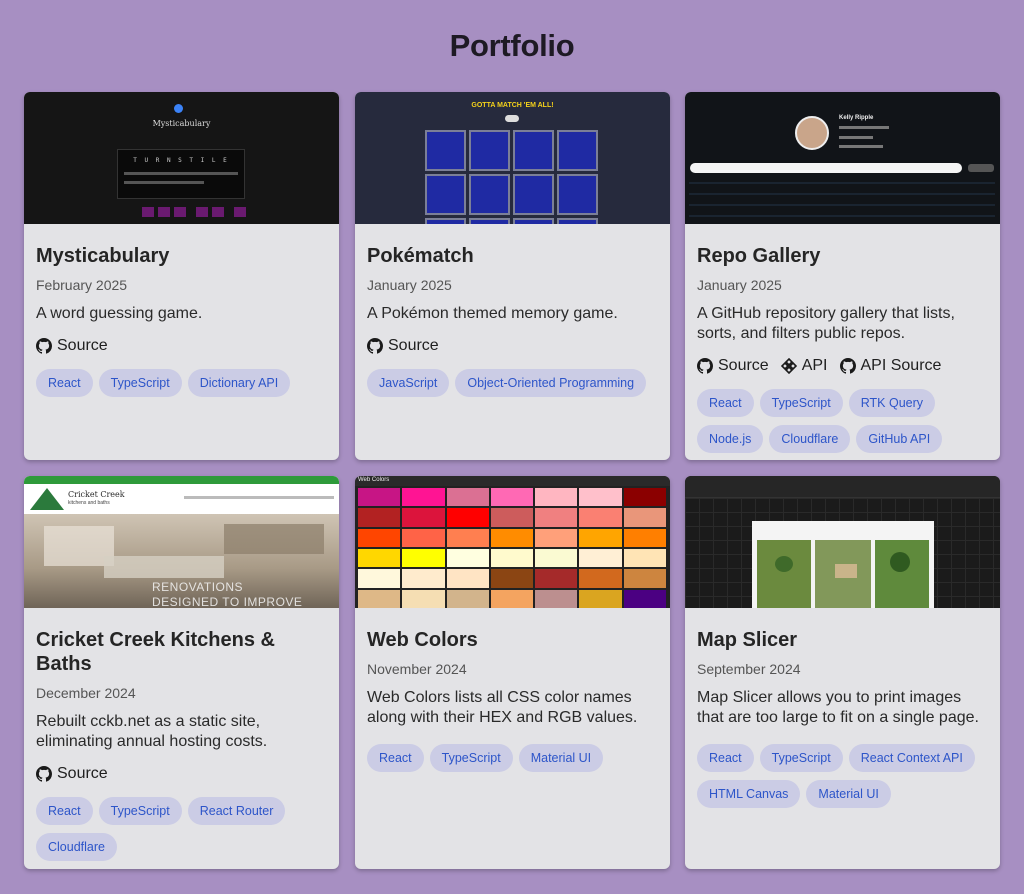 The height and width of the screenshot is (894, 1024). Describe the element at coordinates (512, 158) in the screenshot. I see `project-thumbnail: GOTTA MATCH 'EM ALL!` at that location.